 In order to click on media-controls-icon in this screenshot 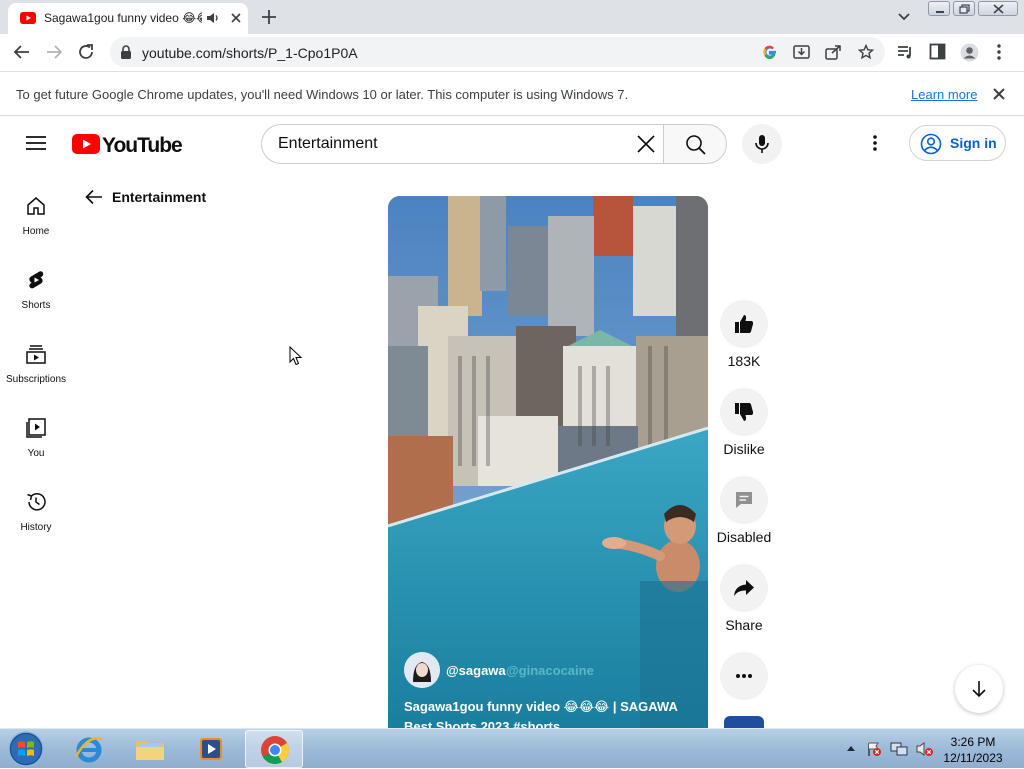, I will do `click(905, 52)`.